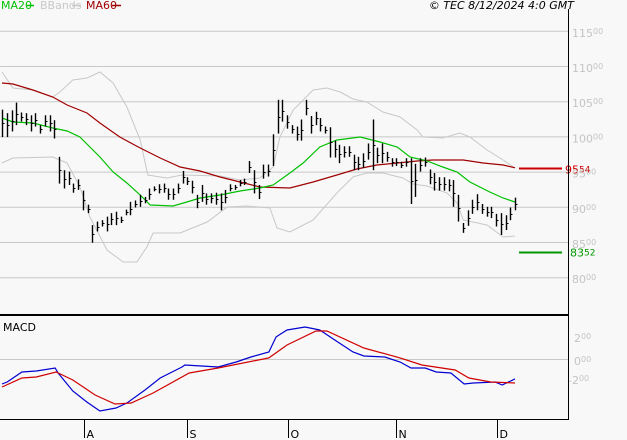  Describe the element at coordinates (403, 434) in the screenshot. I see `x-tick-label: N` at that location.